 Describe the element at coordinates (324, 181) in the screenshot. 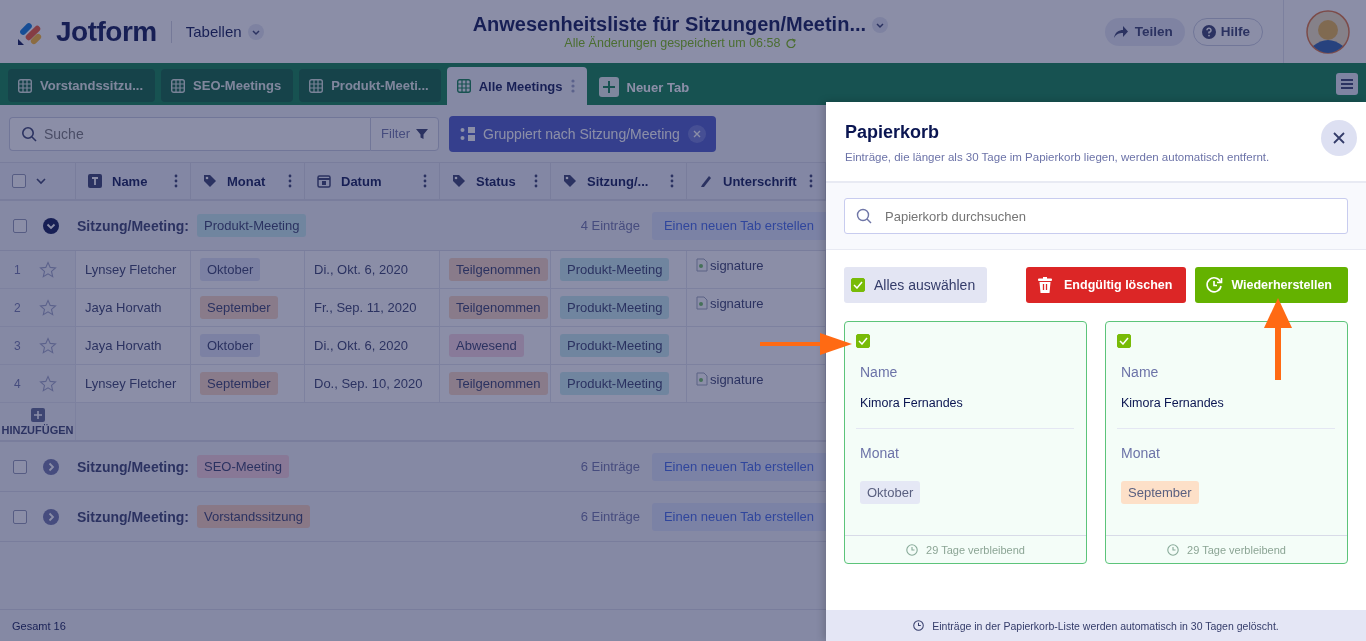

I see `calendar-icon` at that location.